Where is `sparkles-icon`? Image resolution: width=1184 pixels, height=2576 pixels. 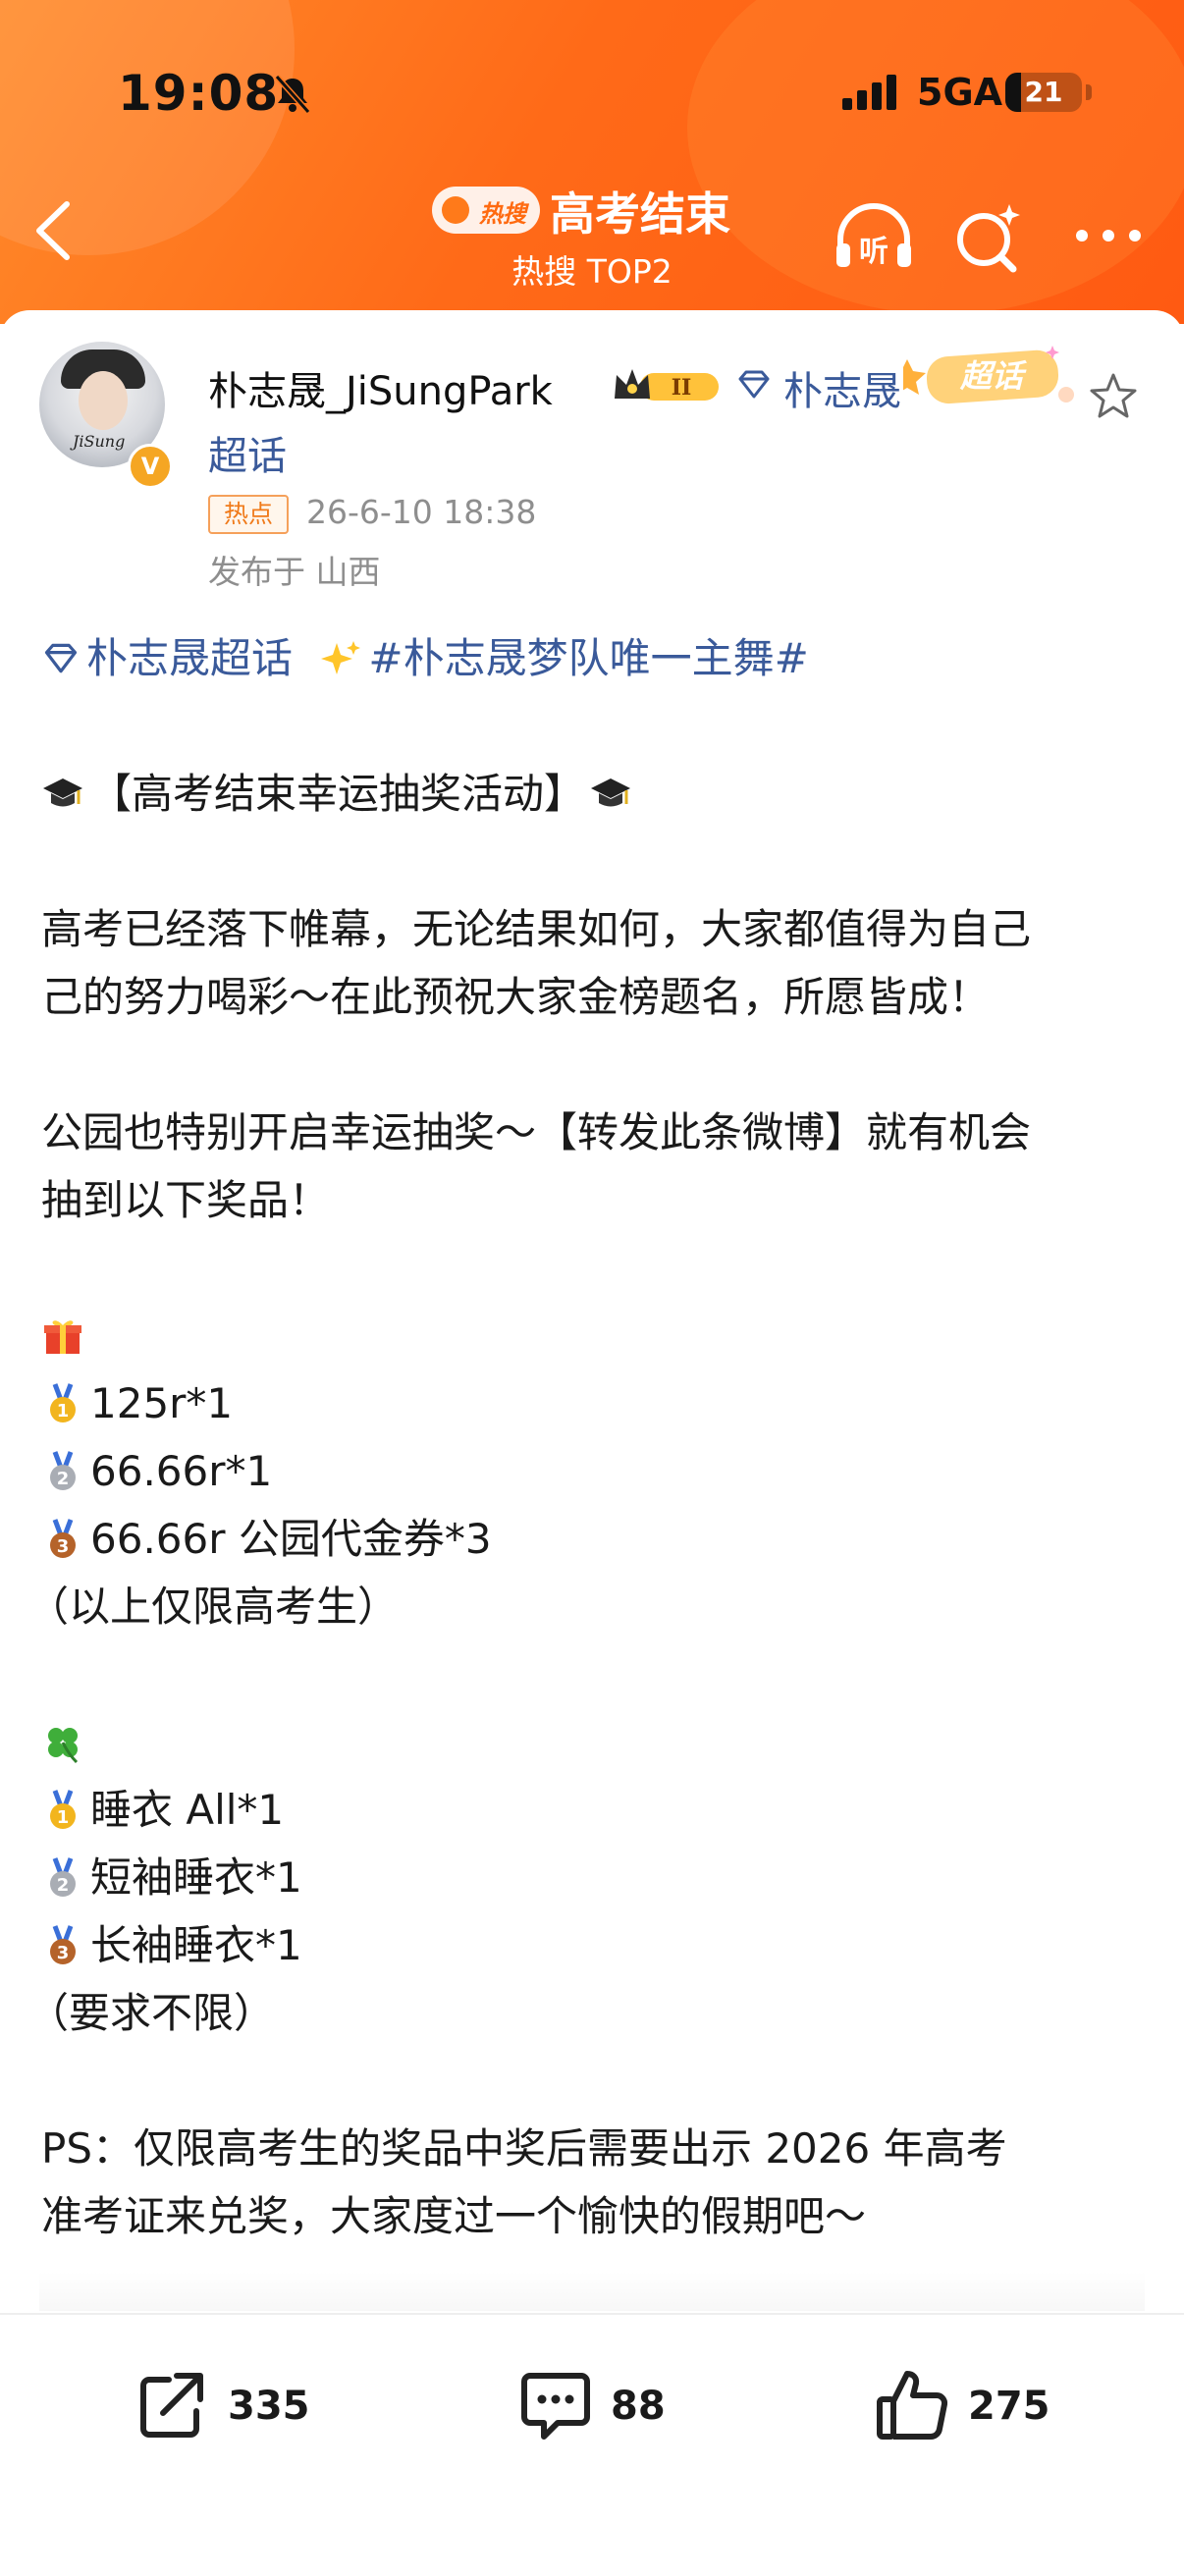 sparkles-icon is located at coordinates (341, 657).